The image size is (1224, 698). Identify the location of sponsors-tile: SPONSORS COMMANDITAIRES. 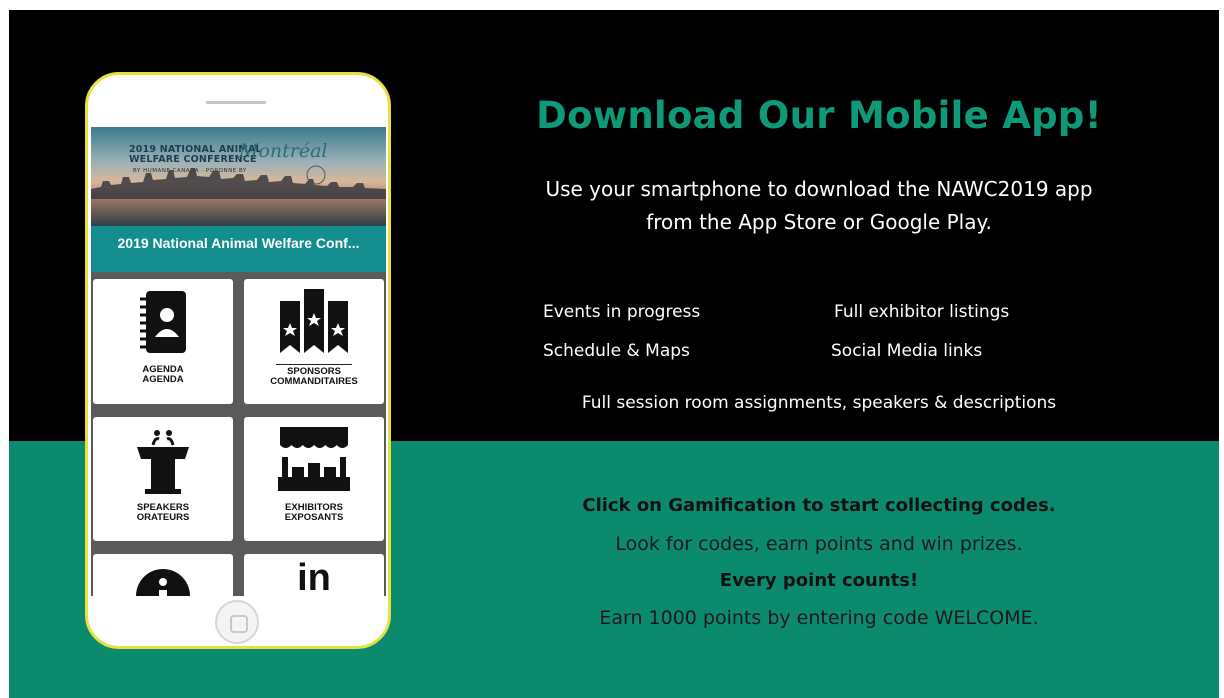
(314, 341).